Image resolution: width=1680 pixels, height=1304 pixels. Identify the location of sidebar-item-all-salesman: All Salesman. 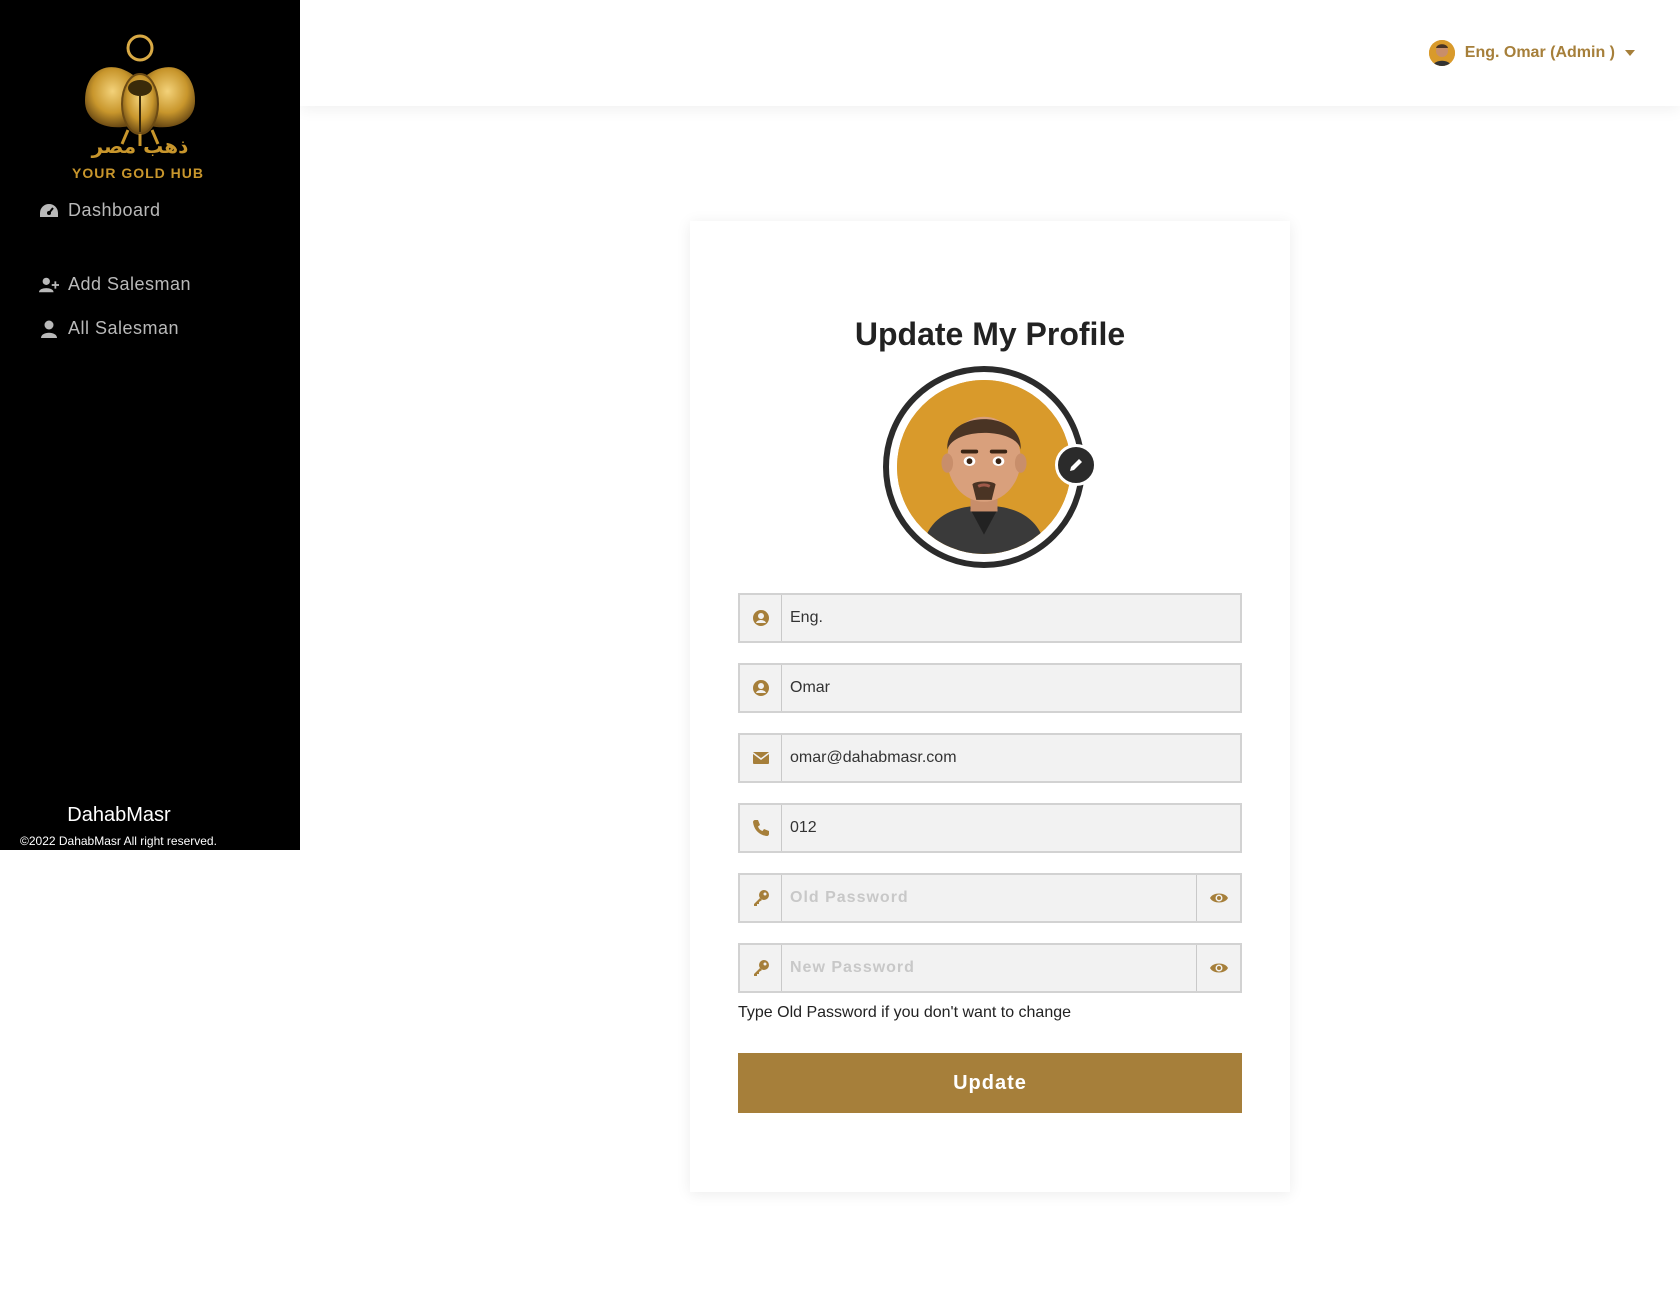
(108, 328).